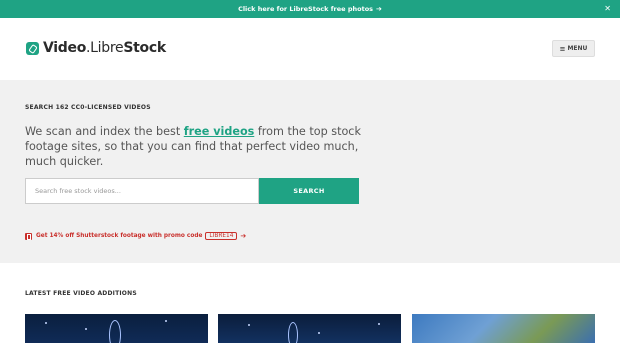  Describe the element at coordinates (142, 191) in the screenshot. I see `search-input` at that location.